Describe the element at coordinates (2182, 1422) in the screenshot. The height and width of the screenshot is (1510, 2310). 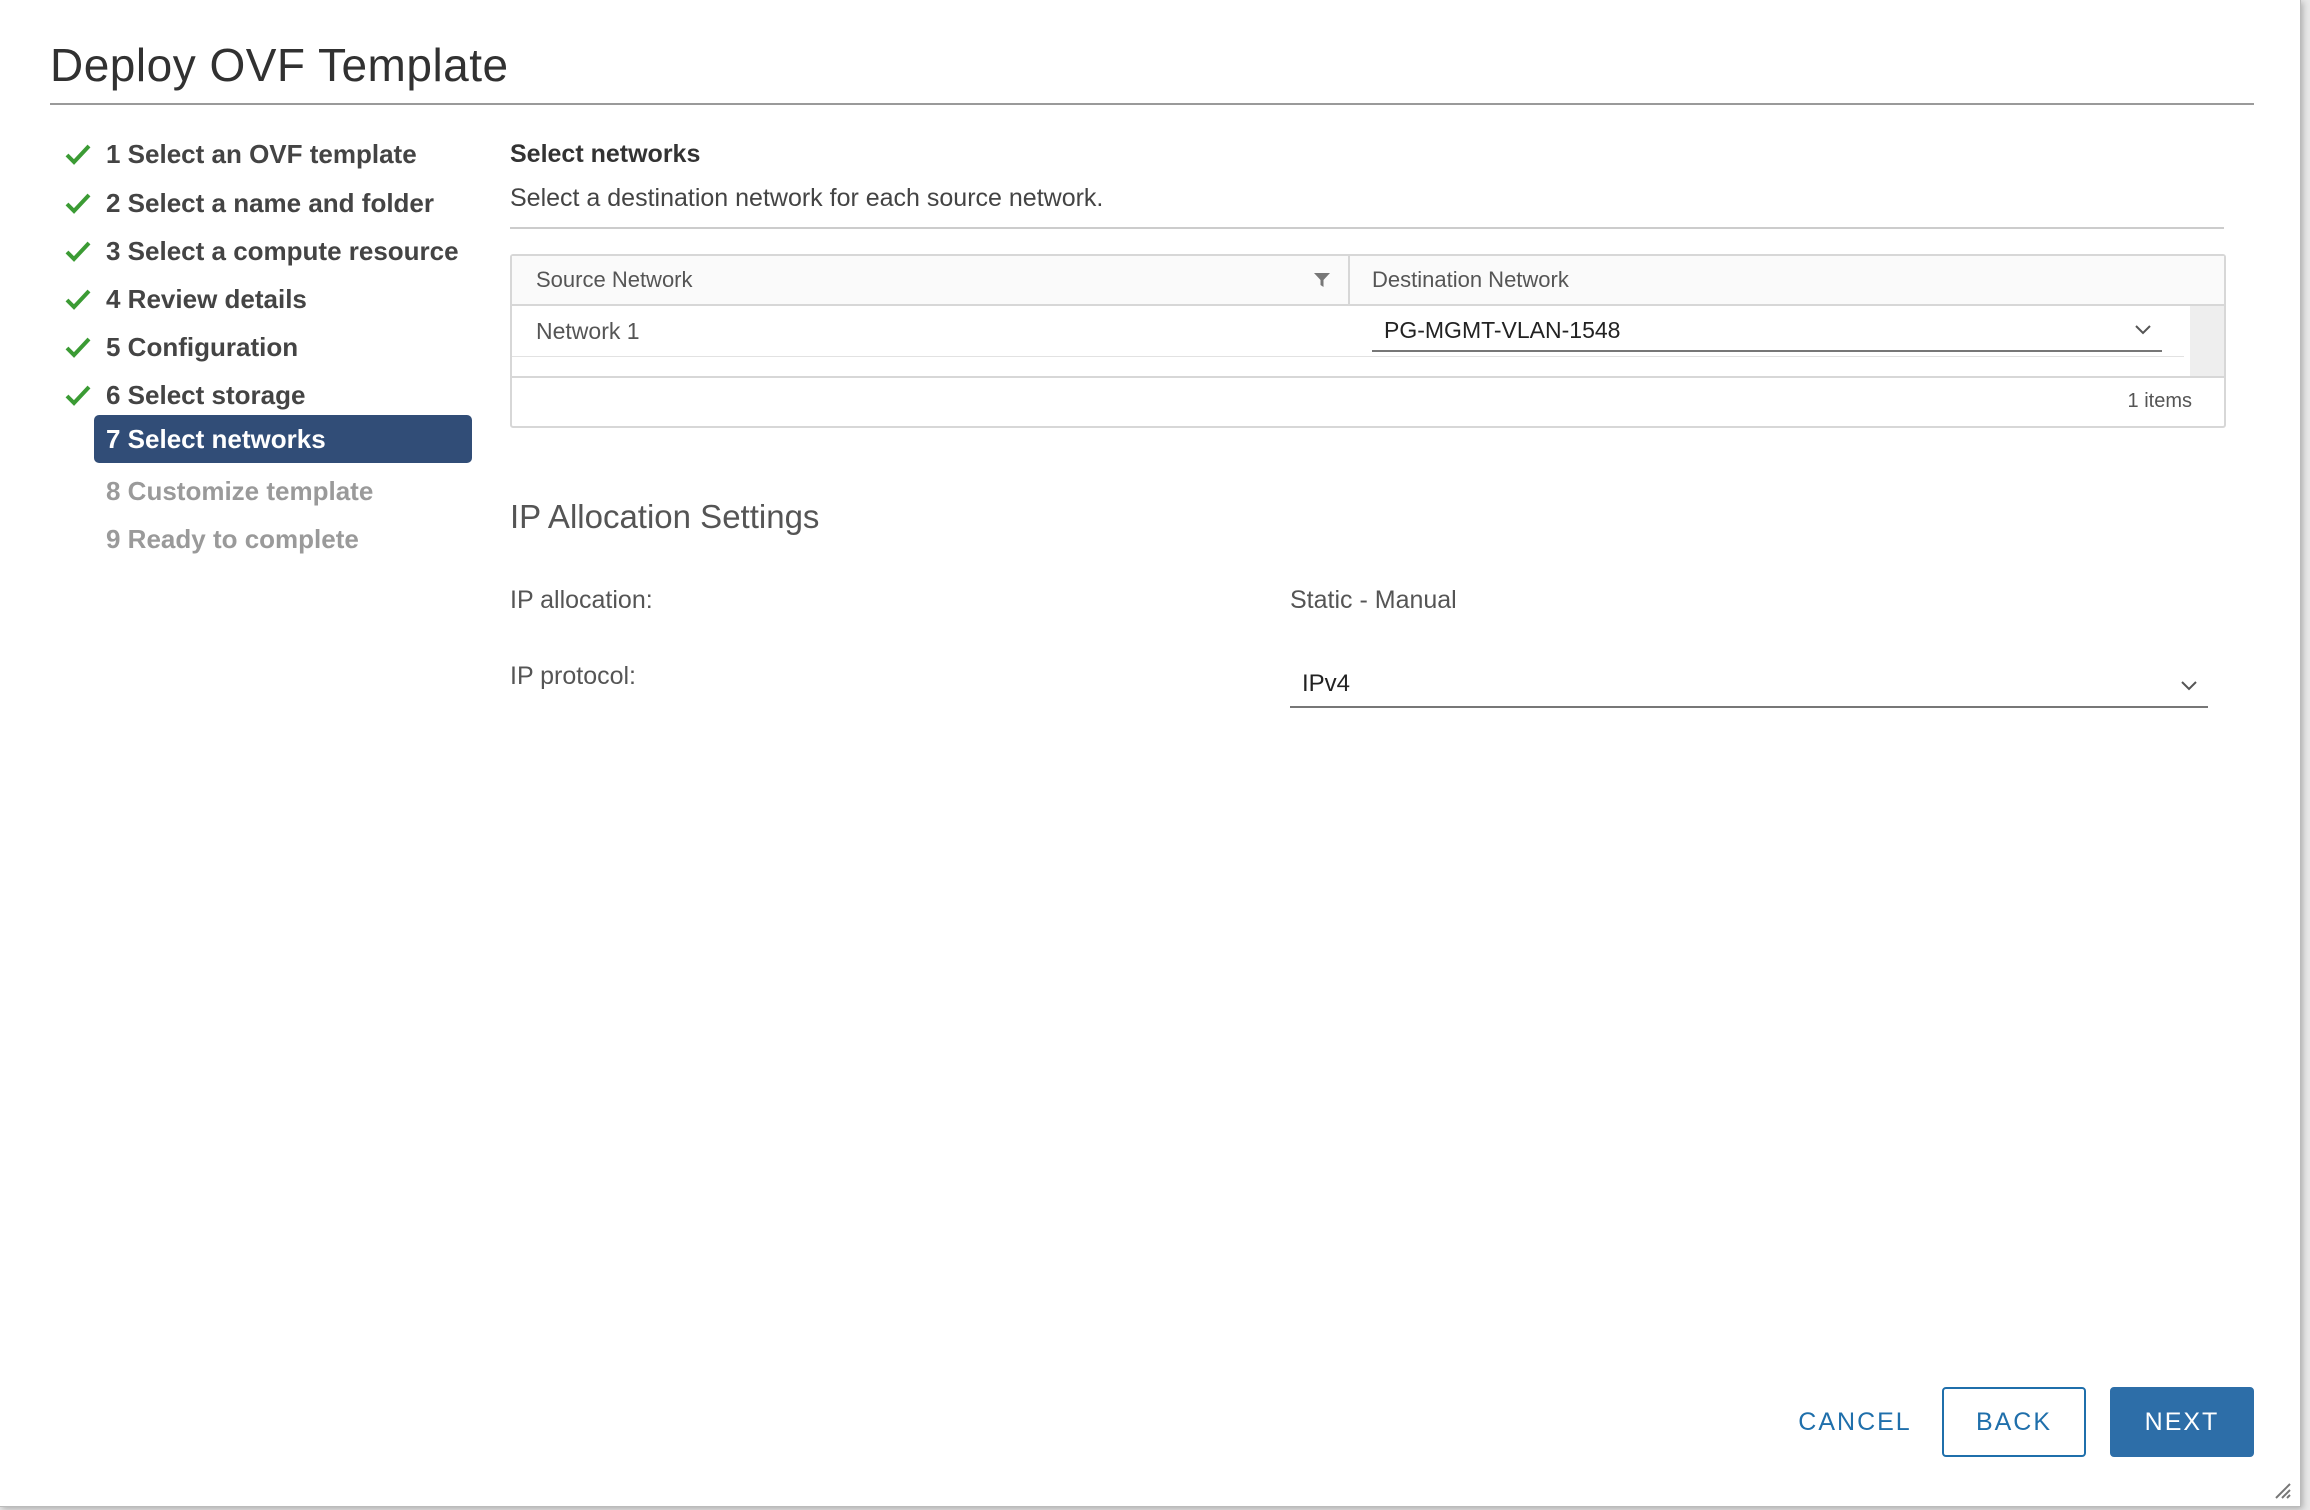
I see `next-button: NEXT` at that location.